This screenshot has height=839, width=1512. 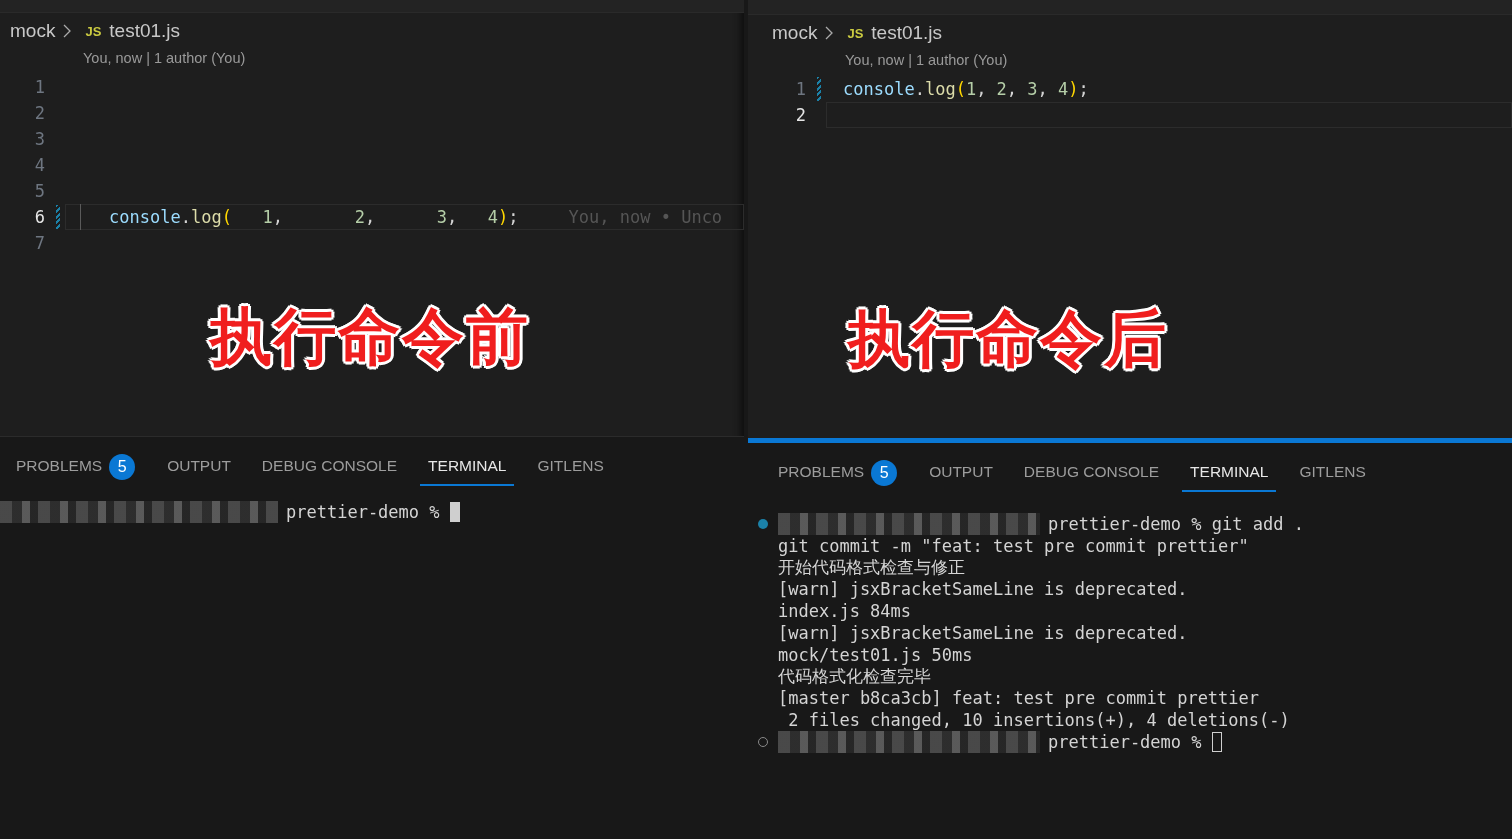 What do you see at coordinates (39, 165) in the screenshot?
I see `line-number: 4` at bounding box center [39, 165].